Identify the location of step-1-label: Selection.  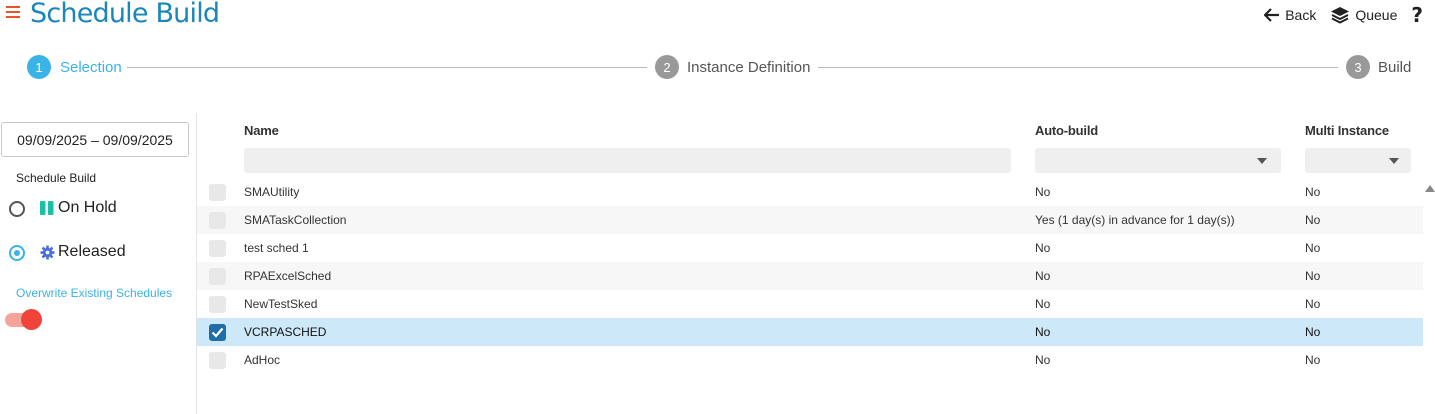
(91, 67).